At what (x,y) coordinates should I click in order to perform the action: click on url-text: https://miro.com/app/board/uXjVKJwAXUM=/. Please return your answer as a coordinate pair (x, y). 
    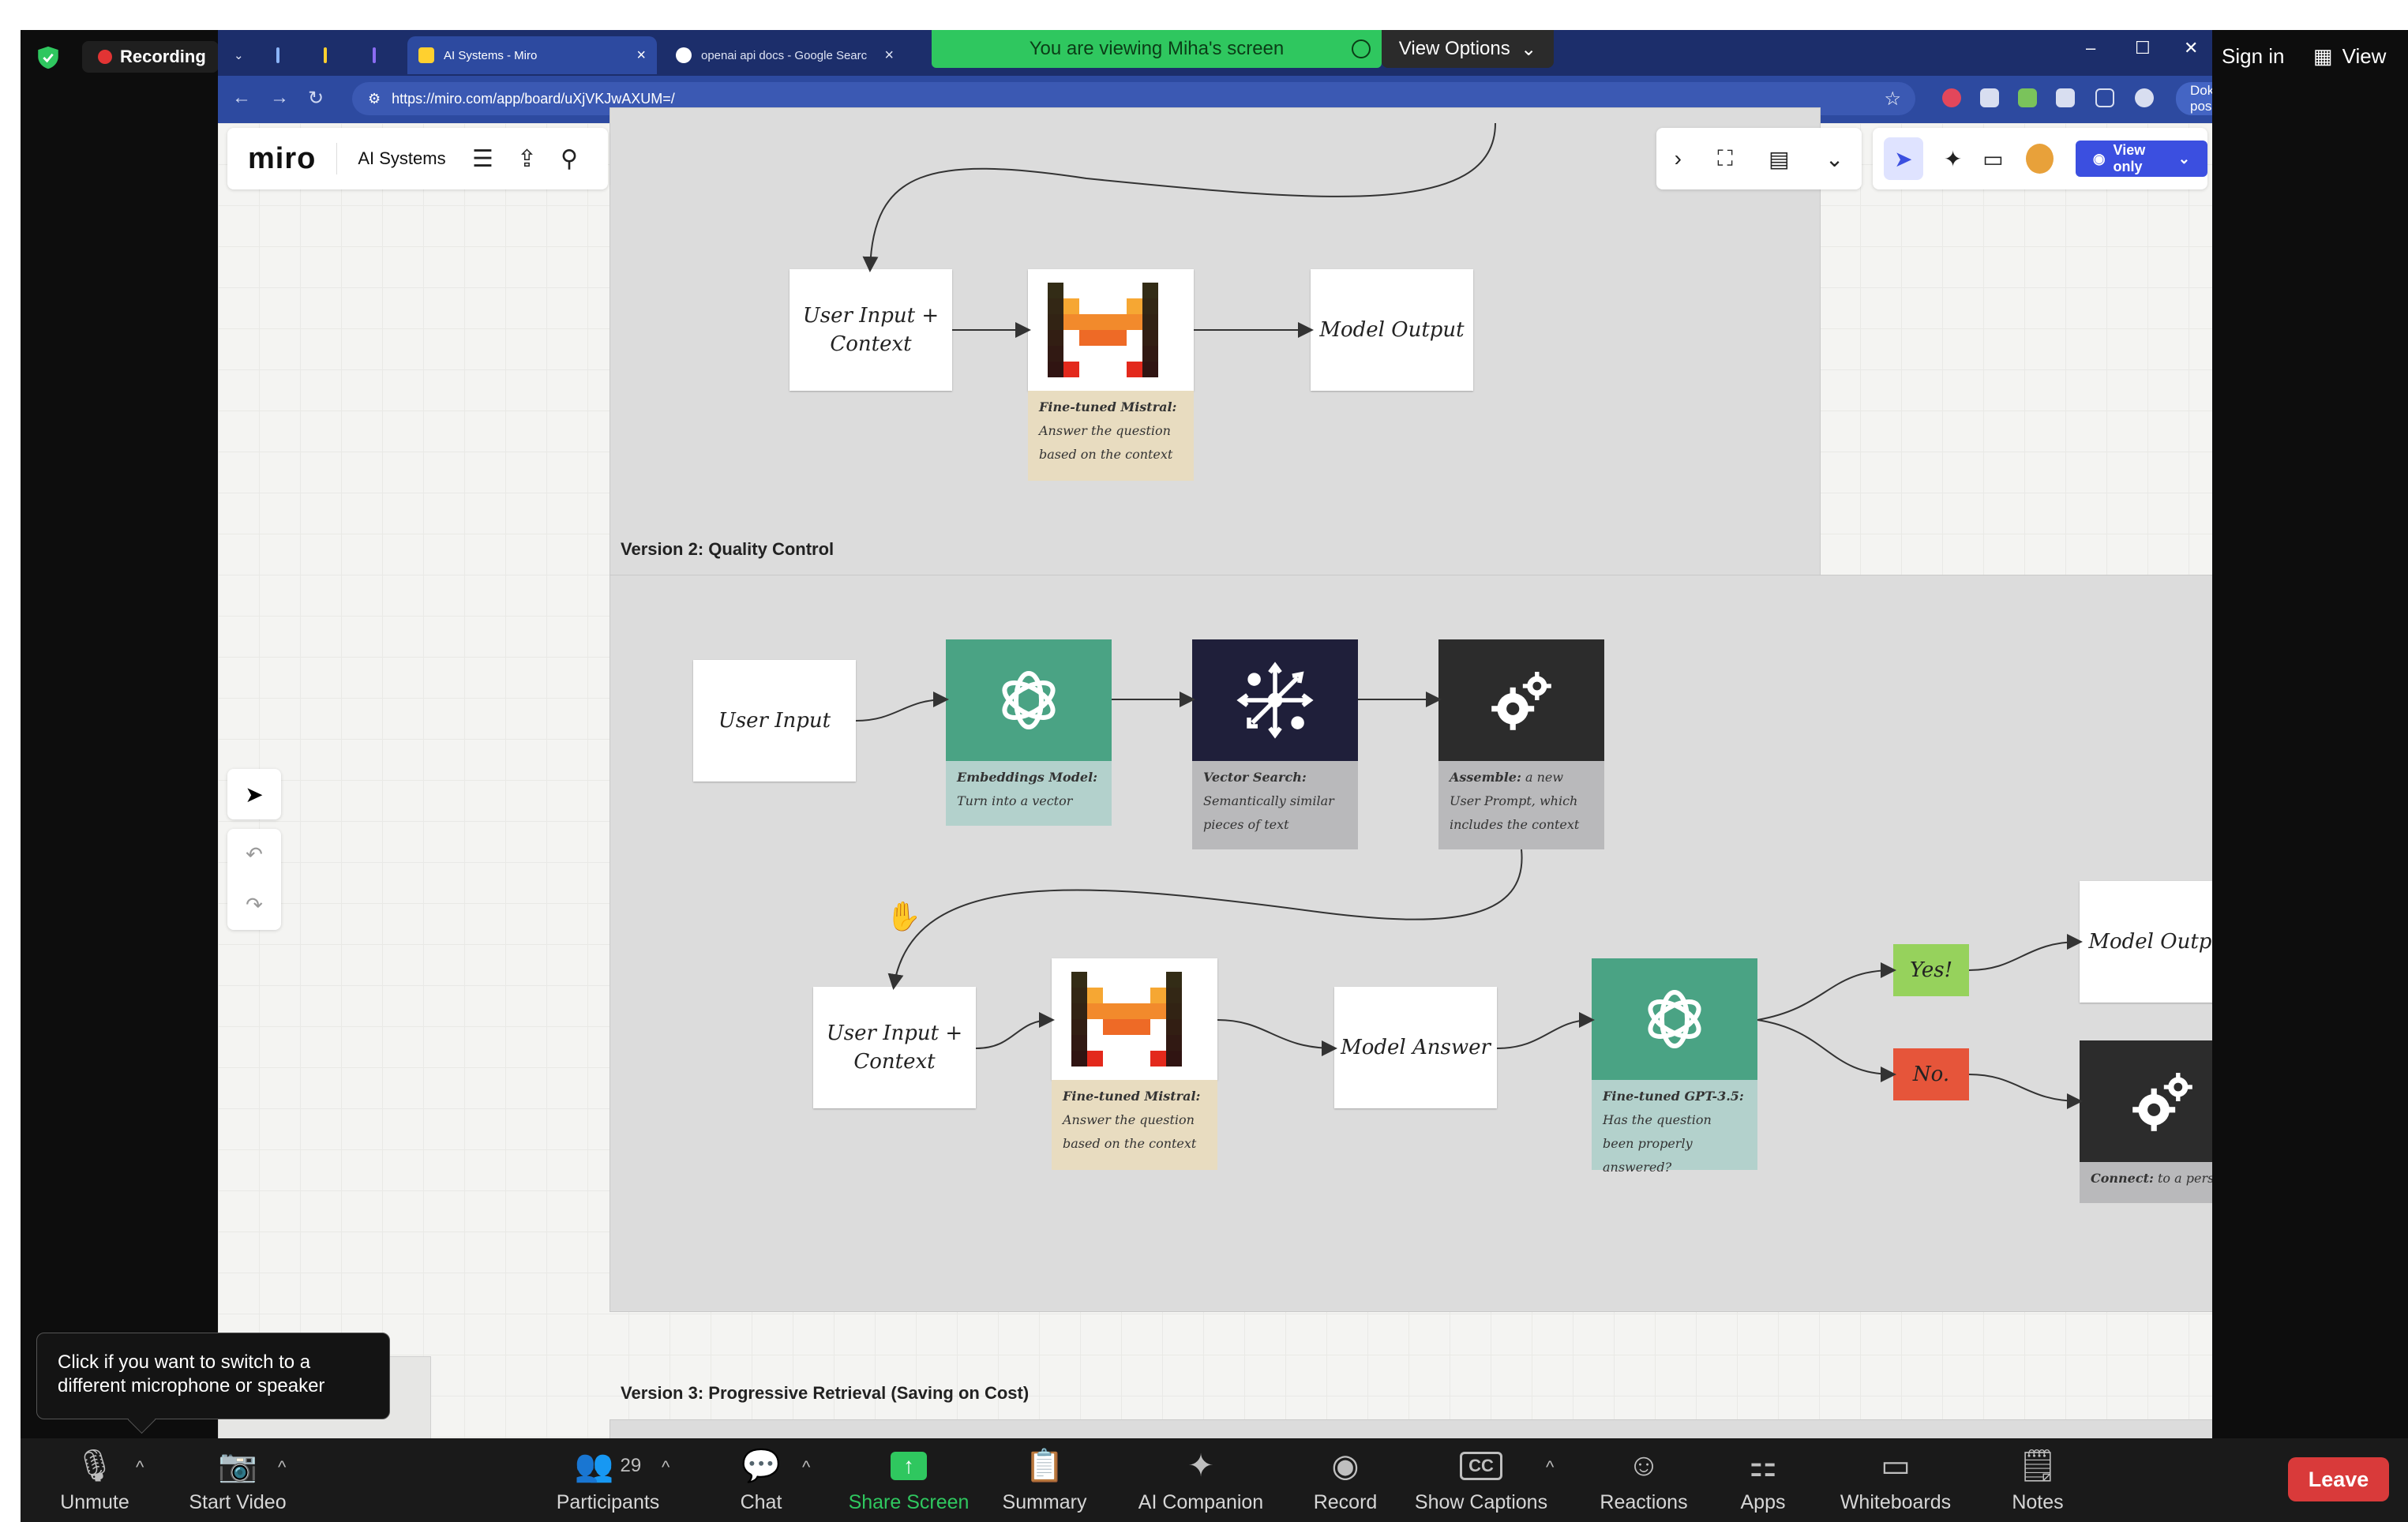
    Looking at the image, I should click on (533, 98).